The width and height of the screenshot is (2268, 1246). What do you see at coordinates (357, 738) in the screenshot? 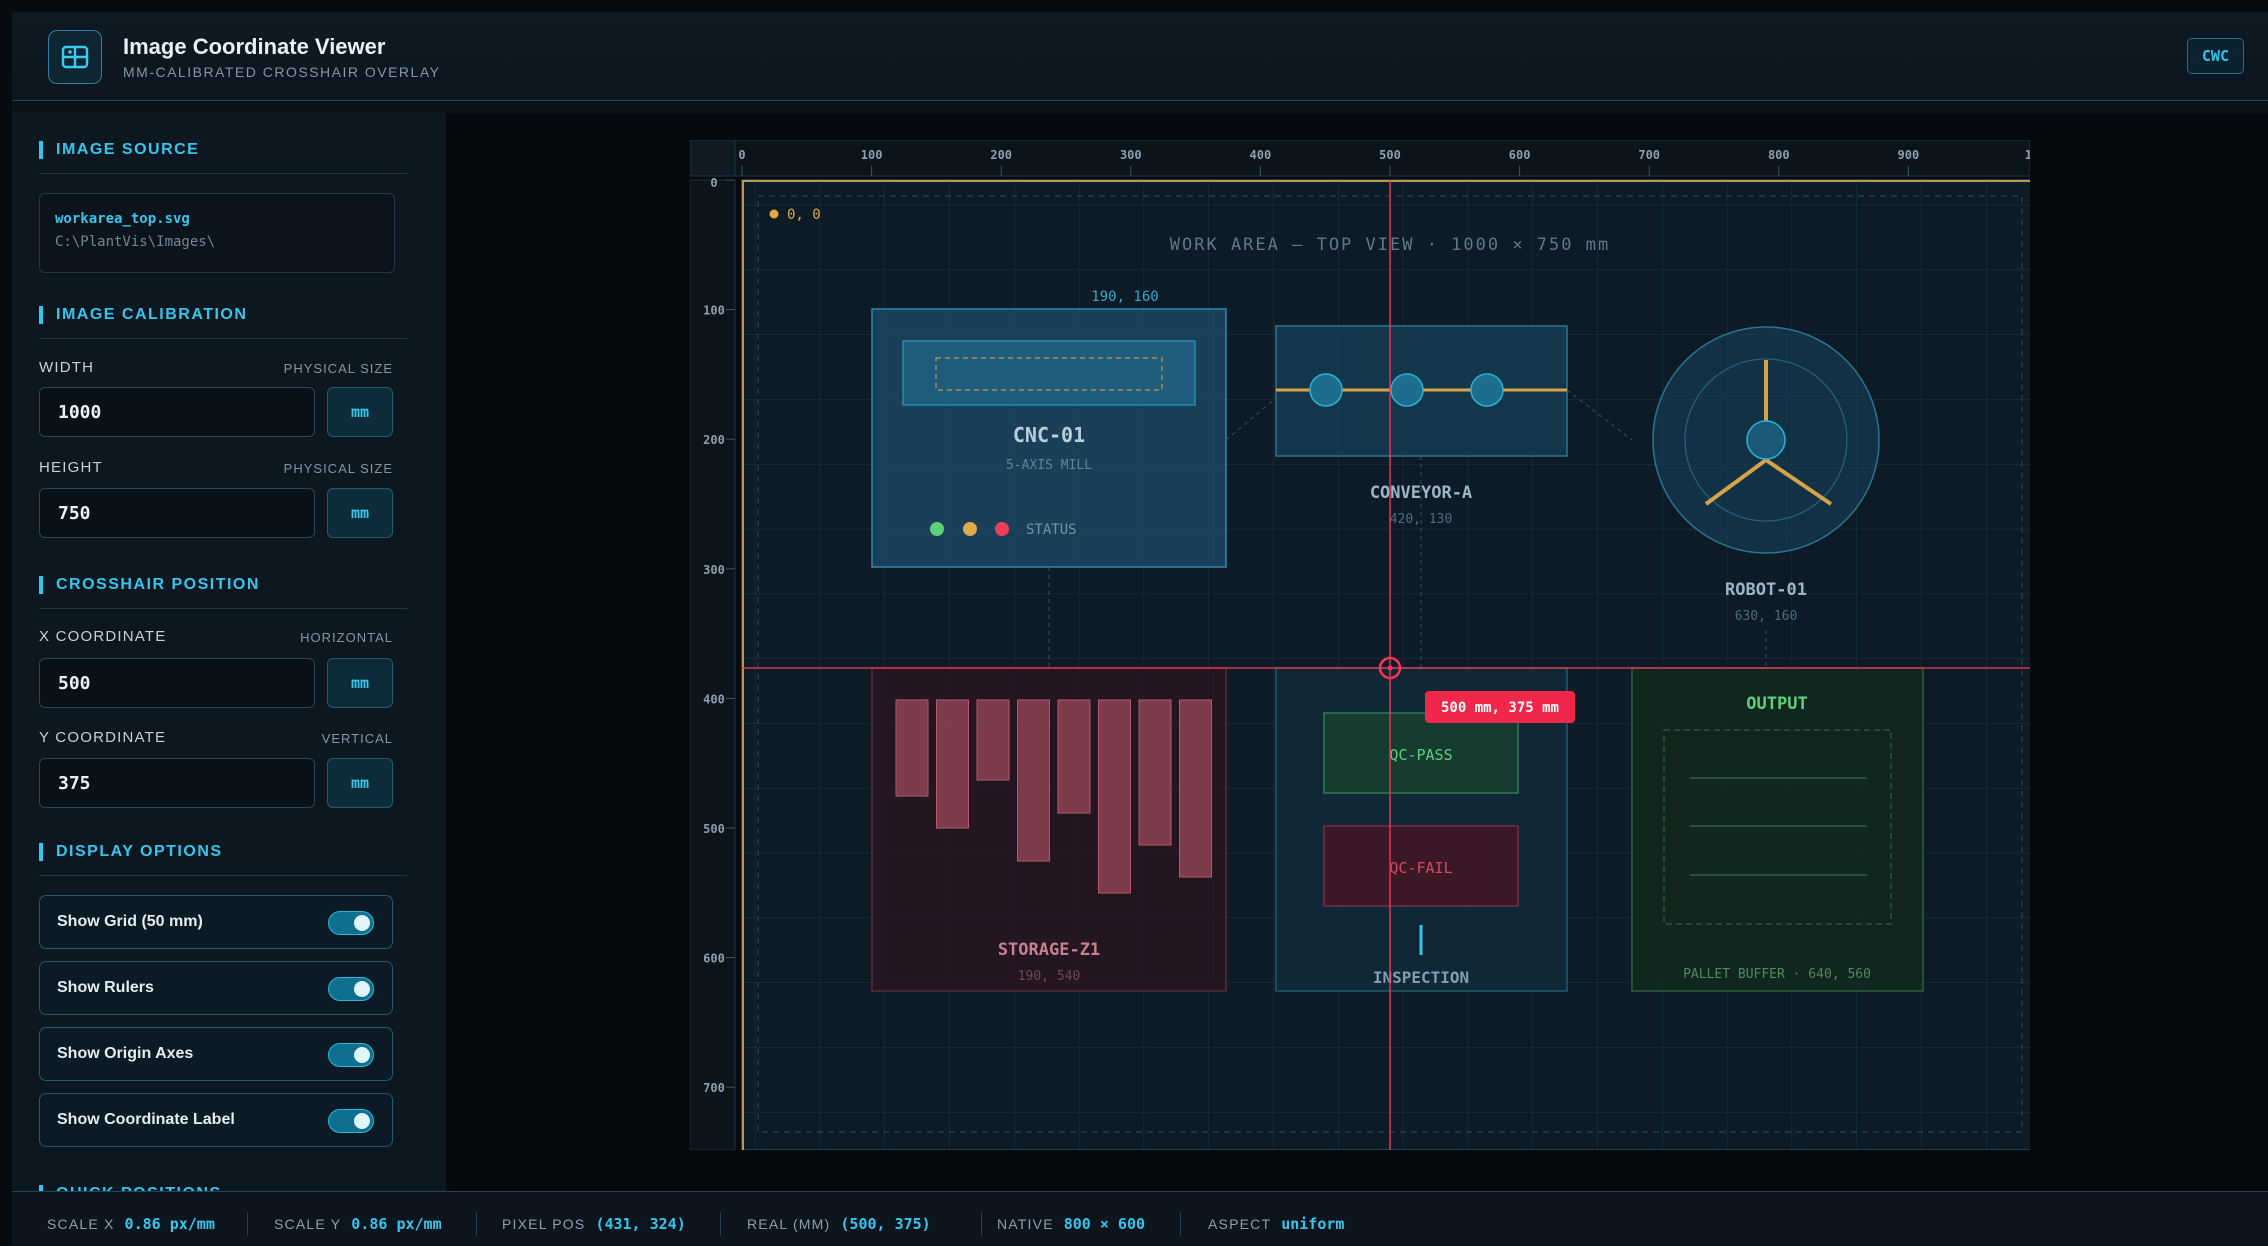
I see `y-coordinate-hint: VERTICAL` at bounding box center [357, 738].